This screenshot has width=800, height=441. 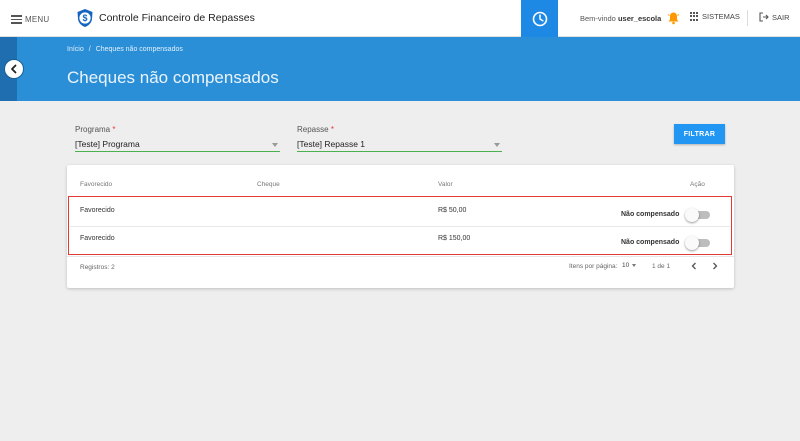 I want to click on logout-button: SAIR, so click(x=774, y=17).